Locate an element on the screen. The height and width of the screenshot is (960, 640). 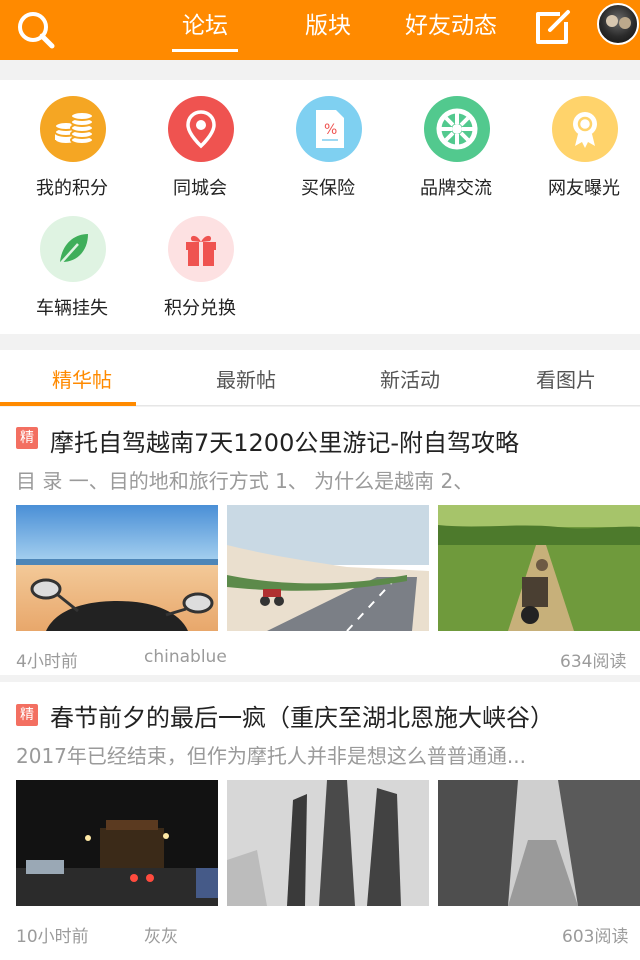
post-author: chinablue is located at coordinates (185, 657).